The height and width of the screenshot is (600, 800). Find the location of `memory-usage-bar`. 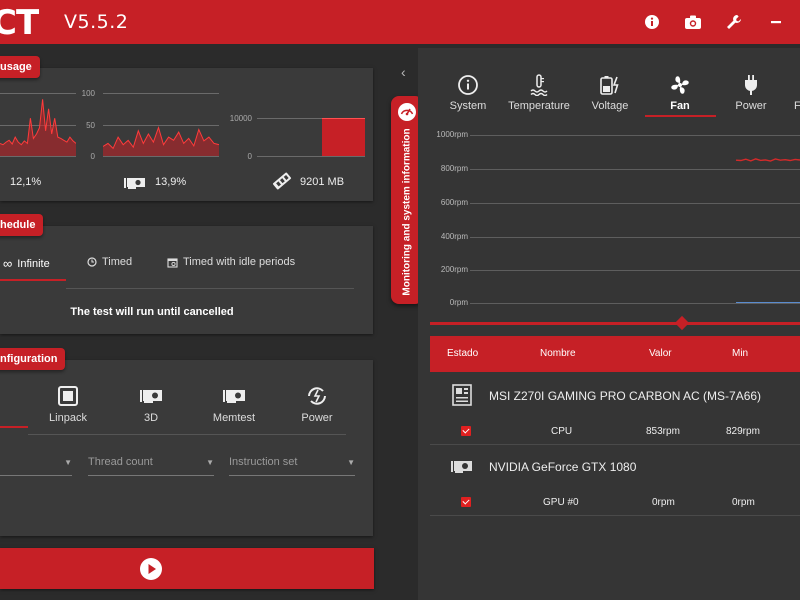

memory-usage-bar is located at coordinates (343, 136).